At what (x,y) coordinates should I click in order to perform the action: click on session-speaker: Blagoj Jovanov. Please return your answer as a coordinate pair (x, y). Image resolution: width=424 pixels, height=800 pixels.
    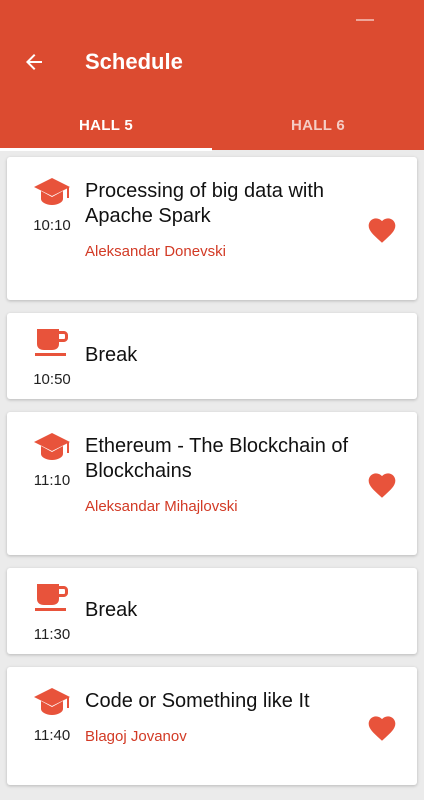
    Looking at the image, I should click on (136, 736).